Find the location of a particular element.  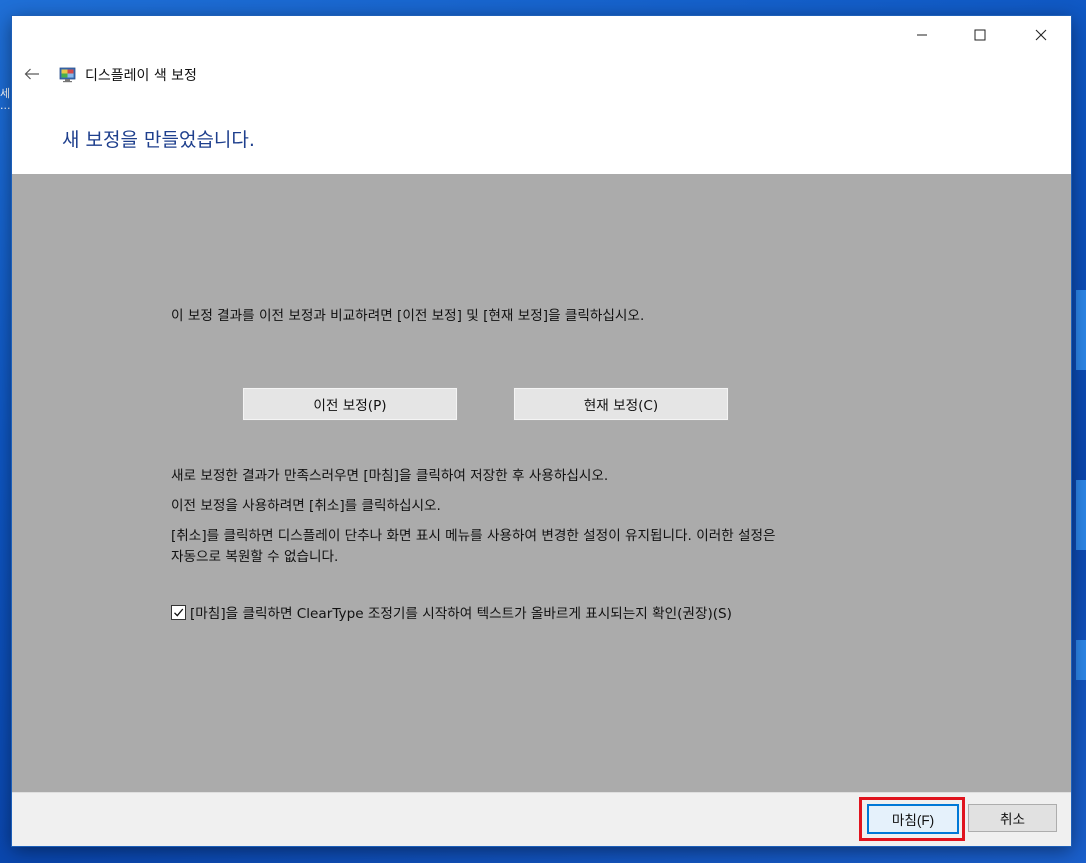

maximize-icon is located at coordinates (980, 35).